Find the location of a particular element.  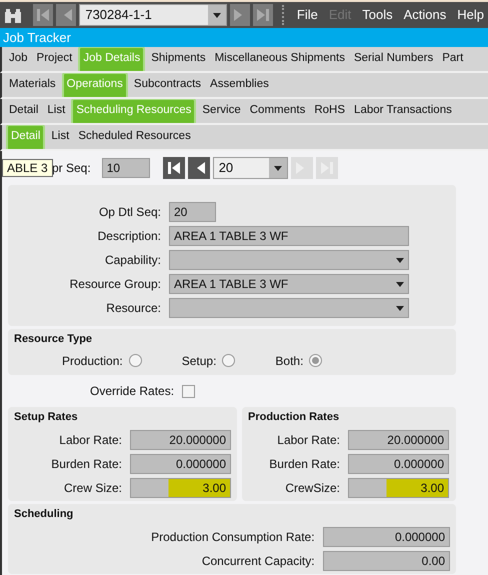

tab: Comments is located at coordinates (277, 112).